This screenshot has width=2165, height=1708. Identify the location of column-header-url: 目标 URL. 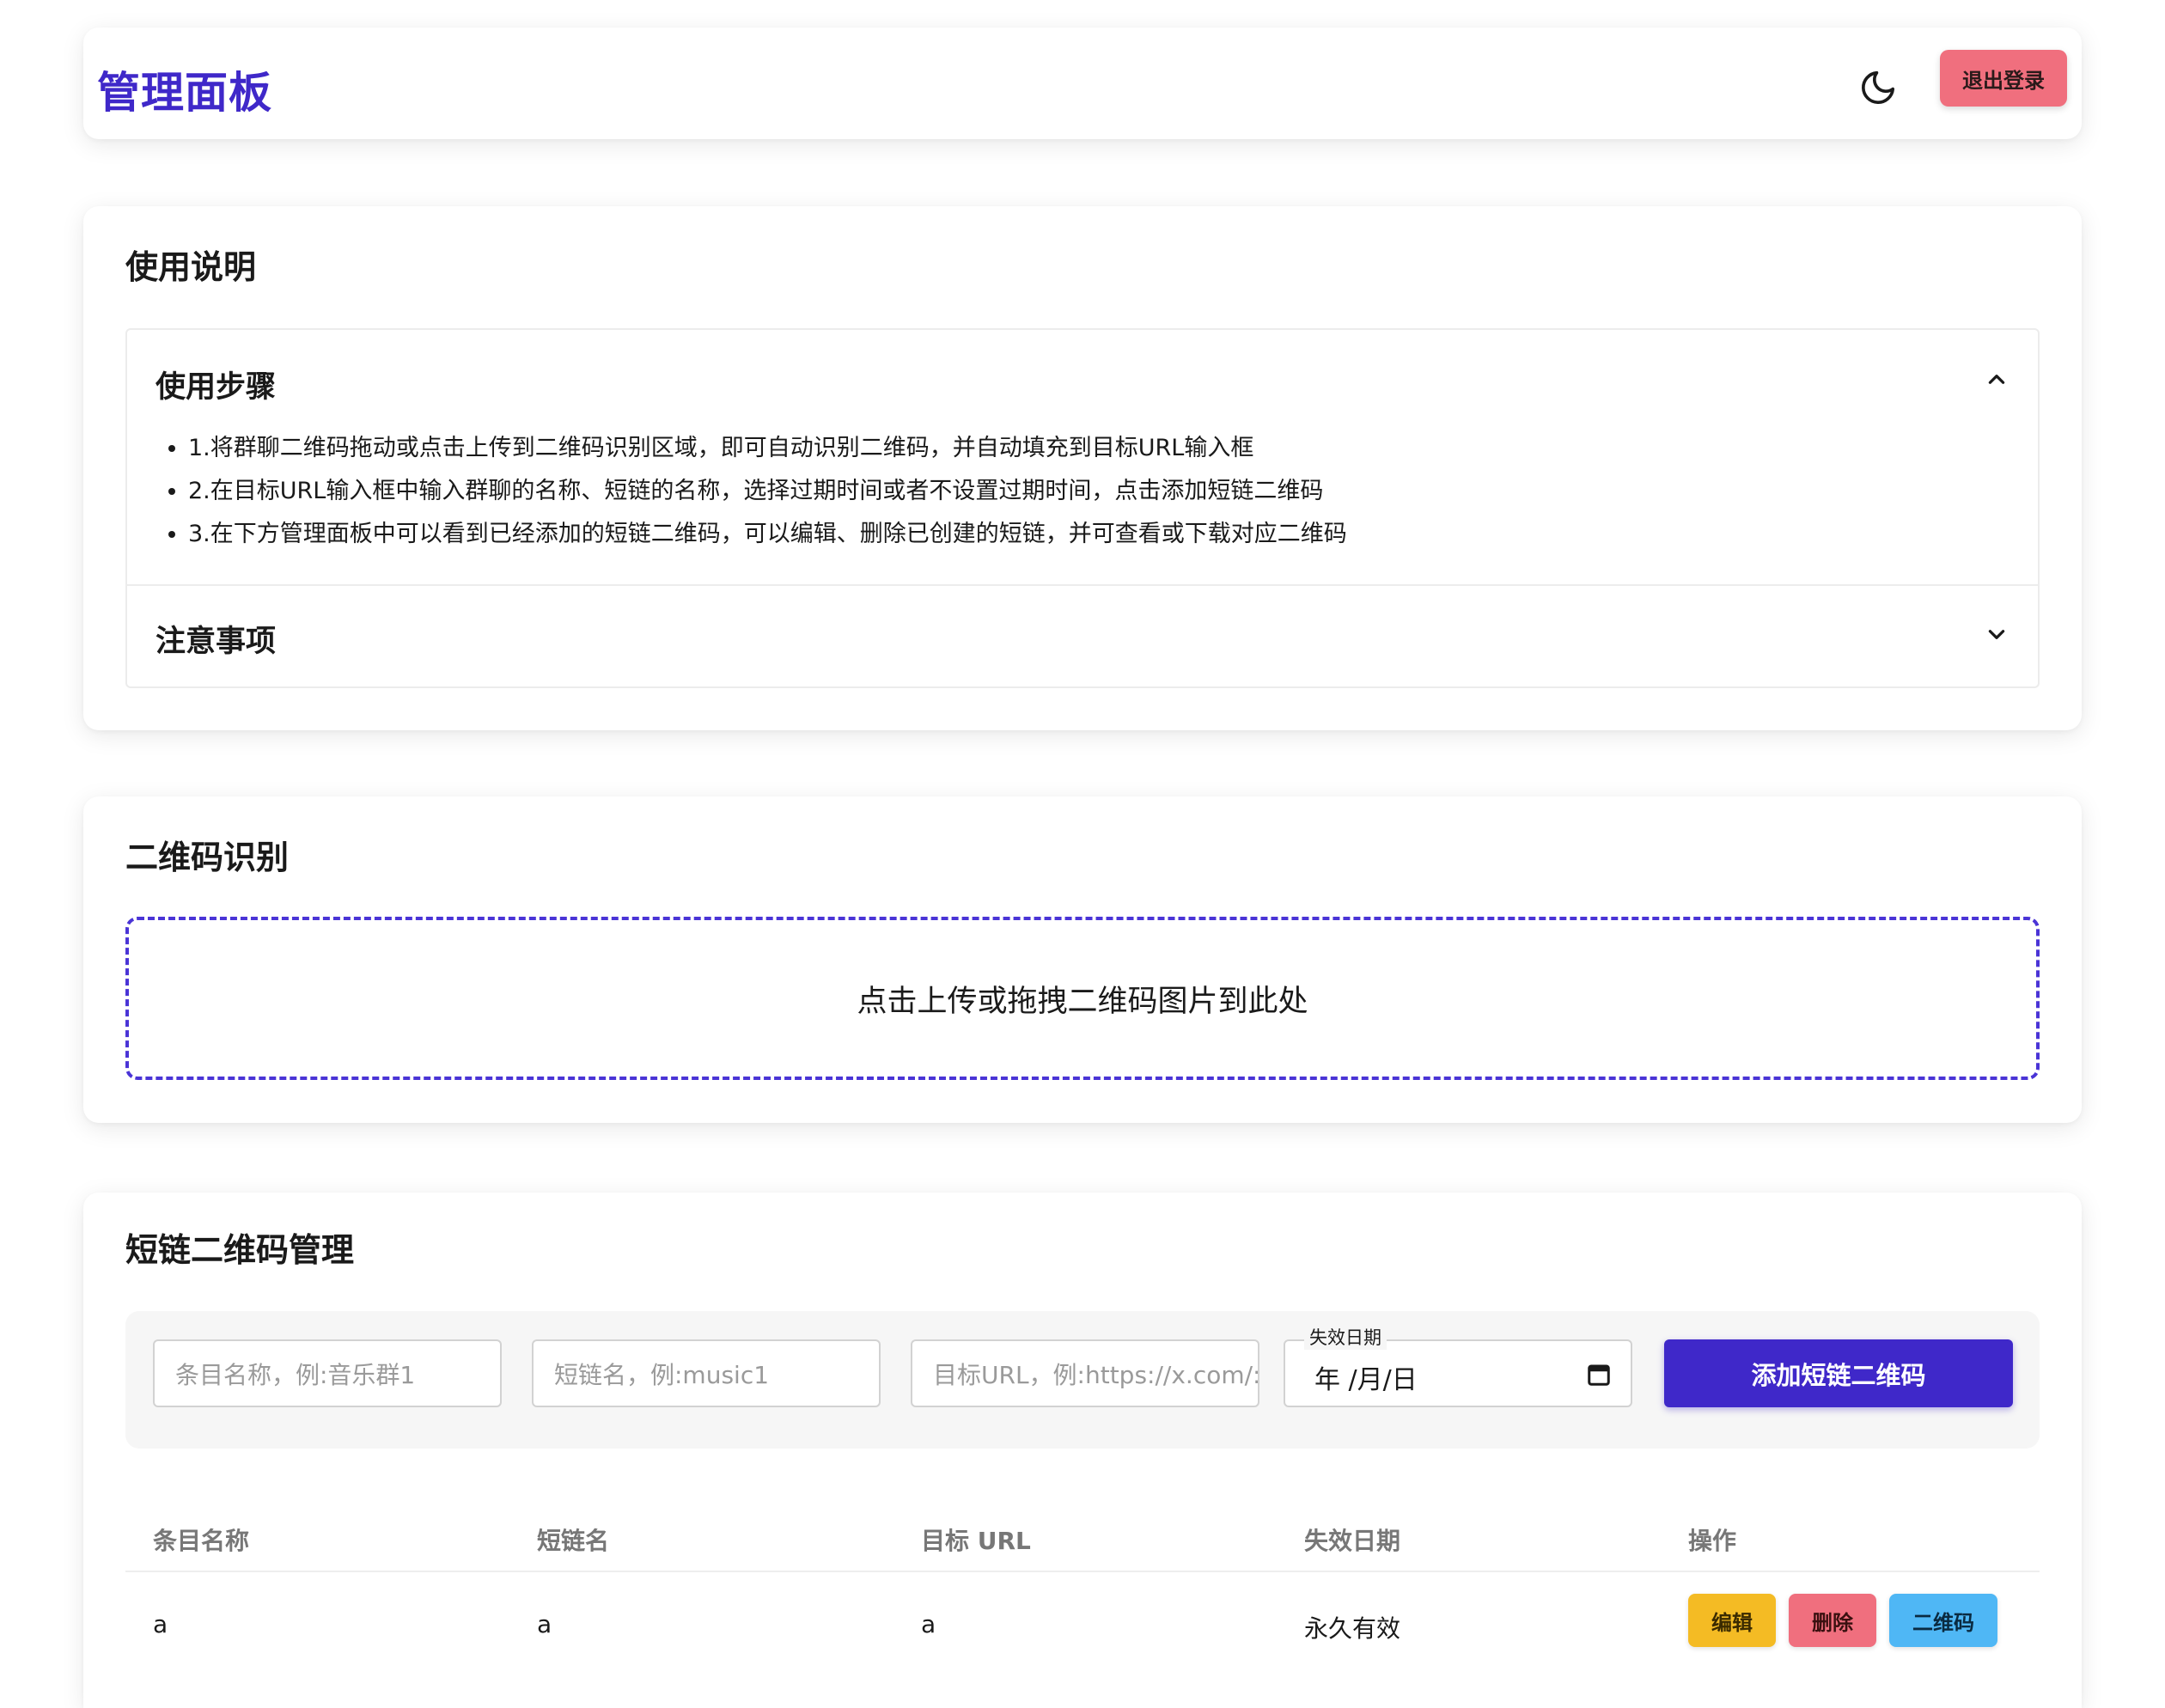
(976, 1541).